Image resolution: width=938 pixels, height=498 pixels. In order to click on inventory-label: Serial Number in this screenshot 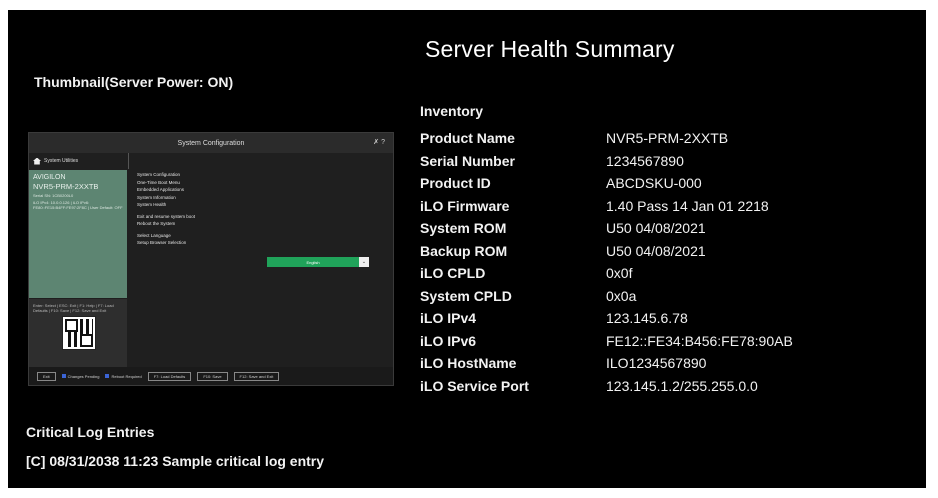, I will do `click(467, 160)`.